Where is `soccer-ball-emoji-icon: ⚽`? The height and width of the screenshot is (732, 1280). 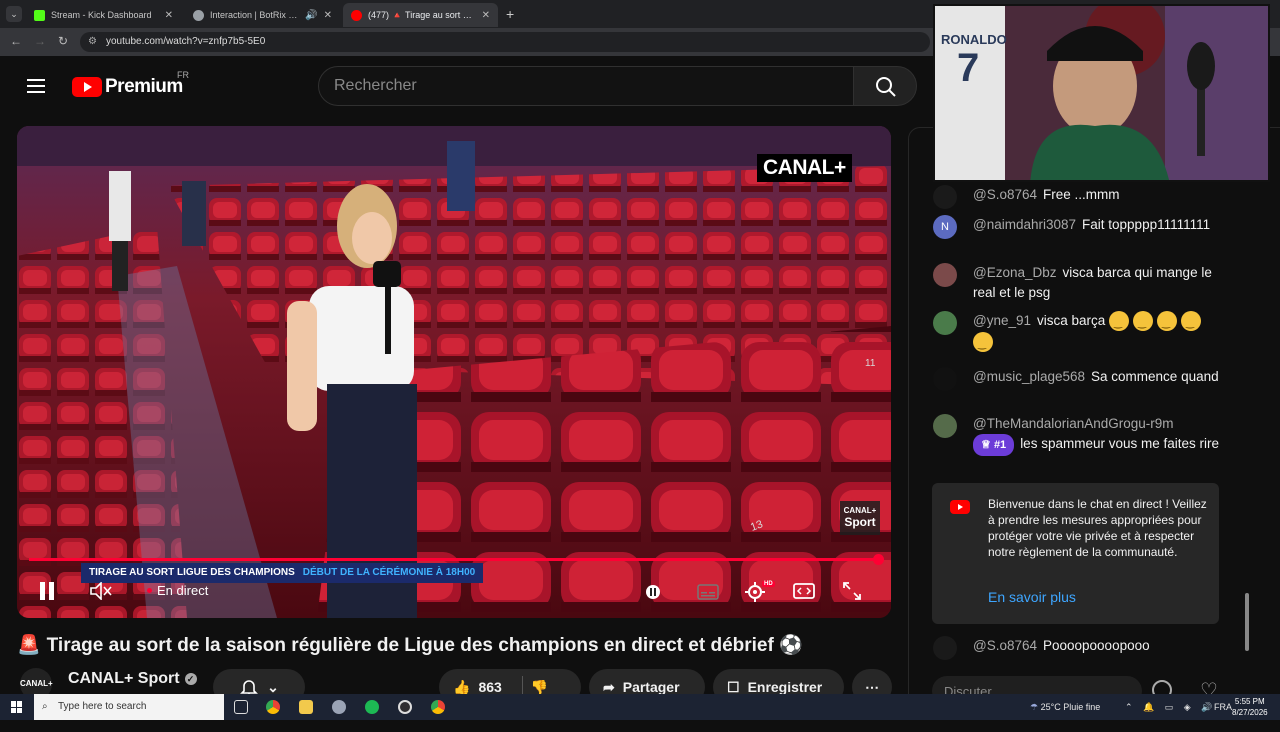
soccer-ball-emoji-icon: ⚽ is located at coordinates (791, 645).